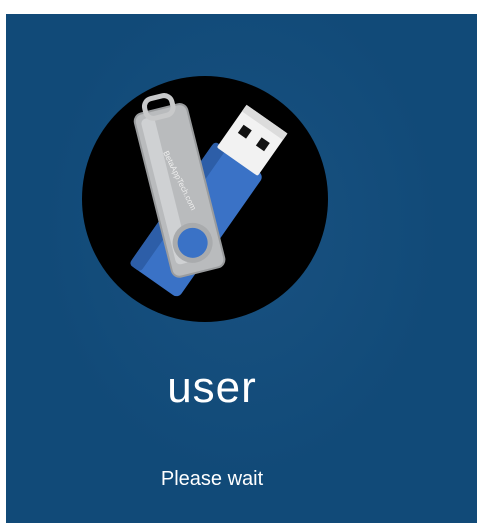 Image resolution: width=483 pixels, height=523 pixels. I want to click on usb-flash-drive-icon: BetaAppTech.com, so click(209, 195).